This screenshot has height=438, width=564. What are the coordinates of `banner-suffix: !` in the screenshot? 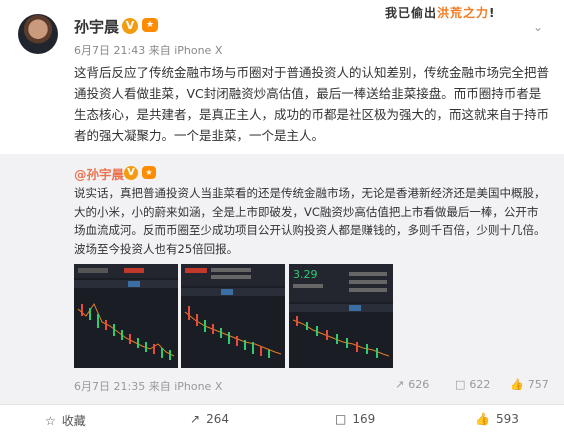 It's located at (492, 13).